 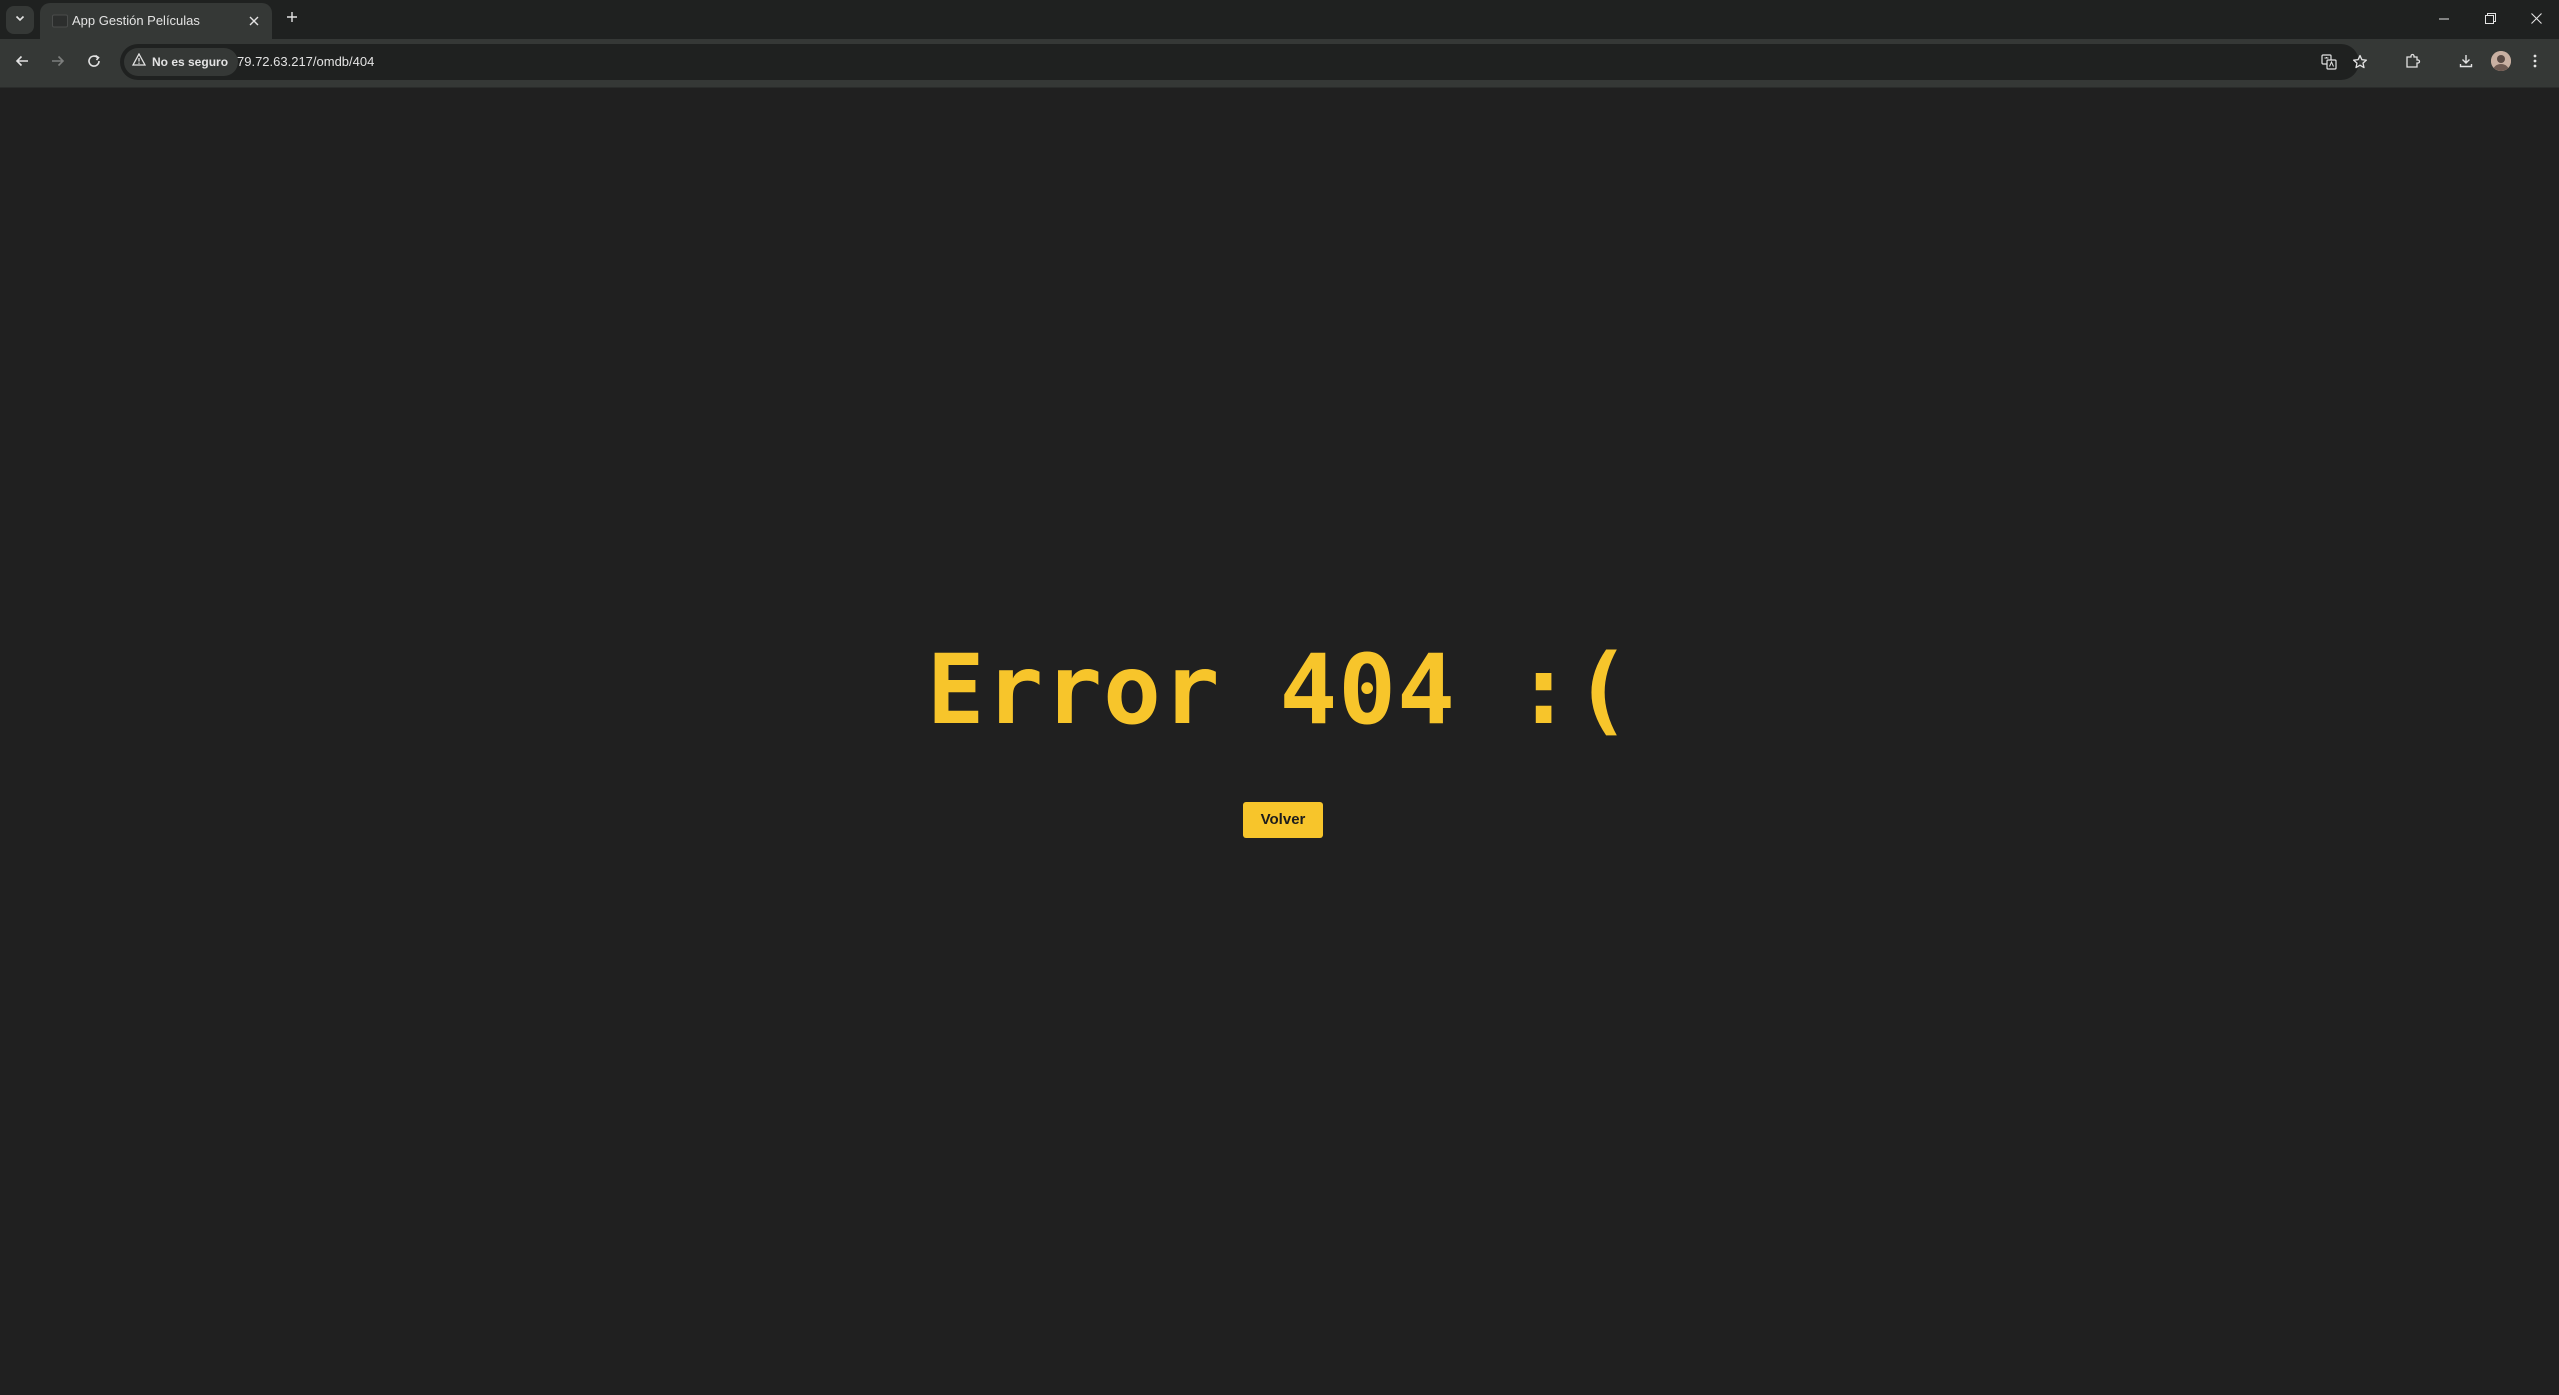 I want to click on browser-toolbar: No es seguro 79.72.63.217/omdb/404, so click(x=1279, y=63).